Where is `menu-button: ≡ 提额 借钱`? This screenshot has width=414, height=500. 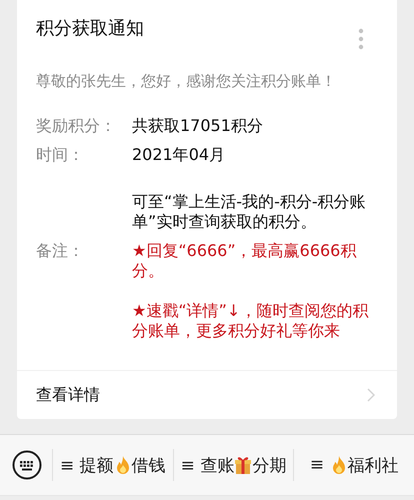 menu-button: ≡ 提额 借钱 is located at coordinates (112, 465).